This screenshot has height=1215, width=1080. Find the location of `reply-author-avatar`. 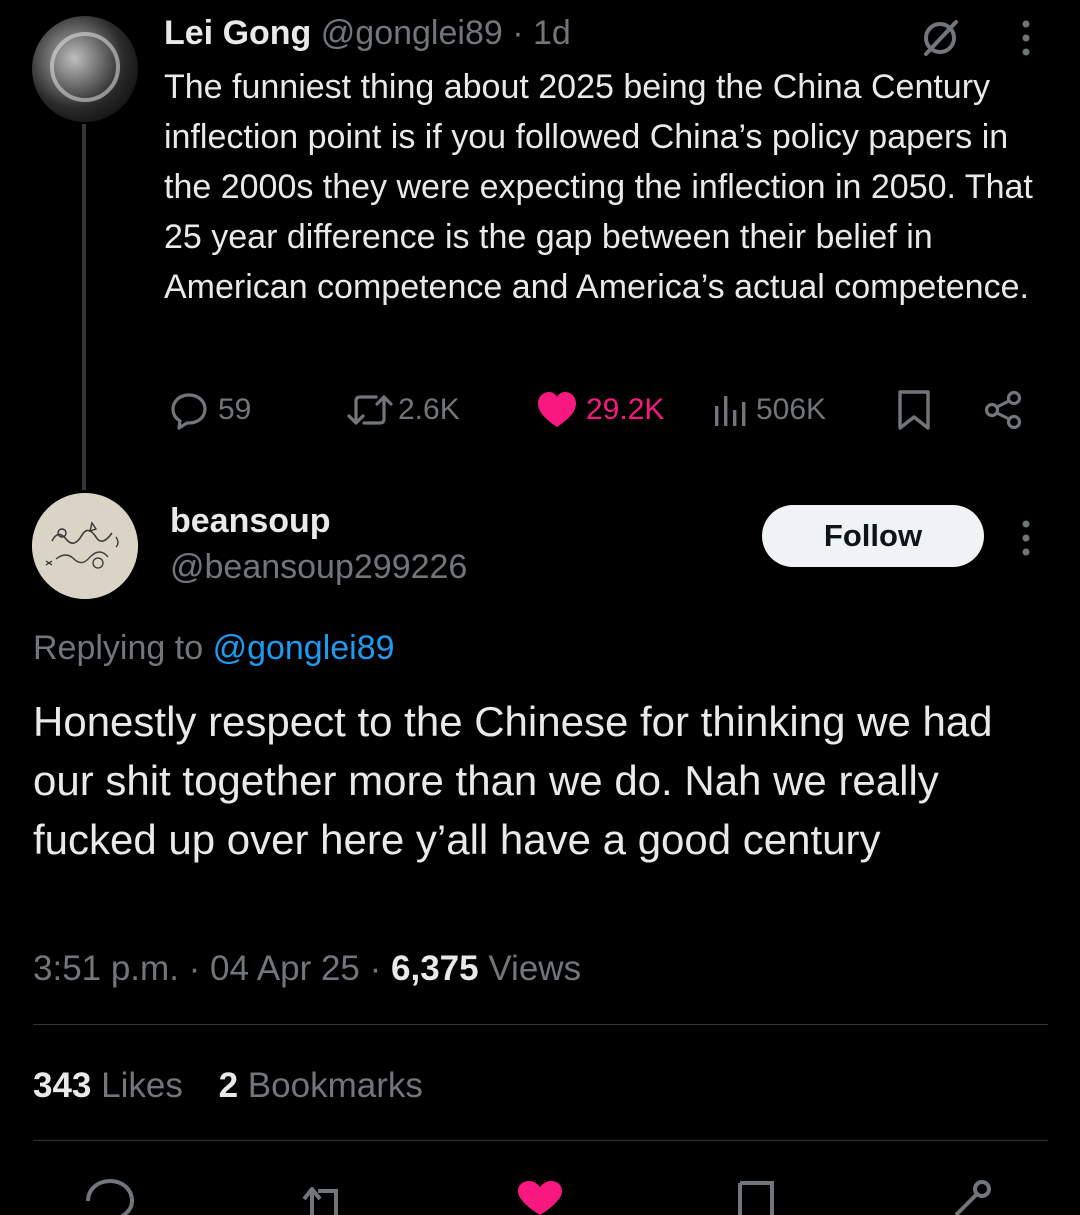

reply-author-avatar is located at coordinates (85, 546).